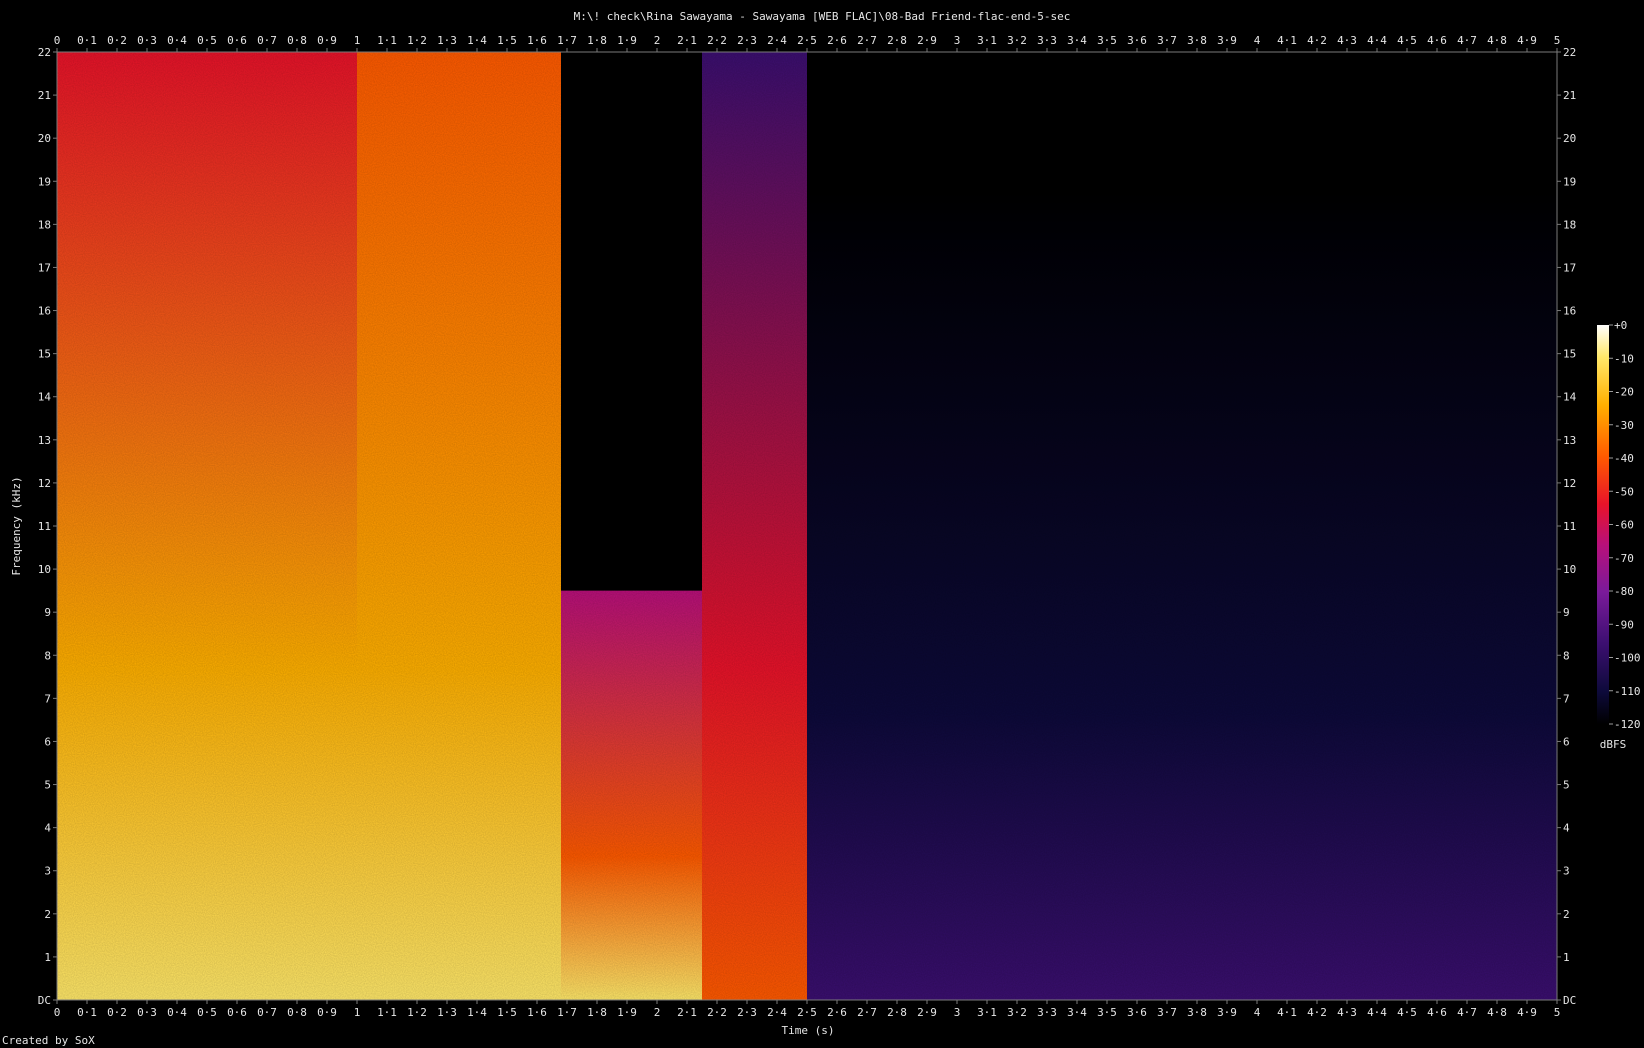 This screenshot has width=1644, height=1048. I want to click on x-tick-label: 0·1, so click(87, 1012).